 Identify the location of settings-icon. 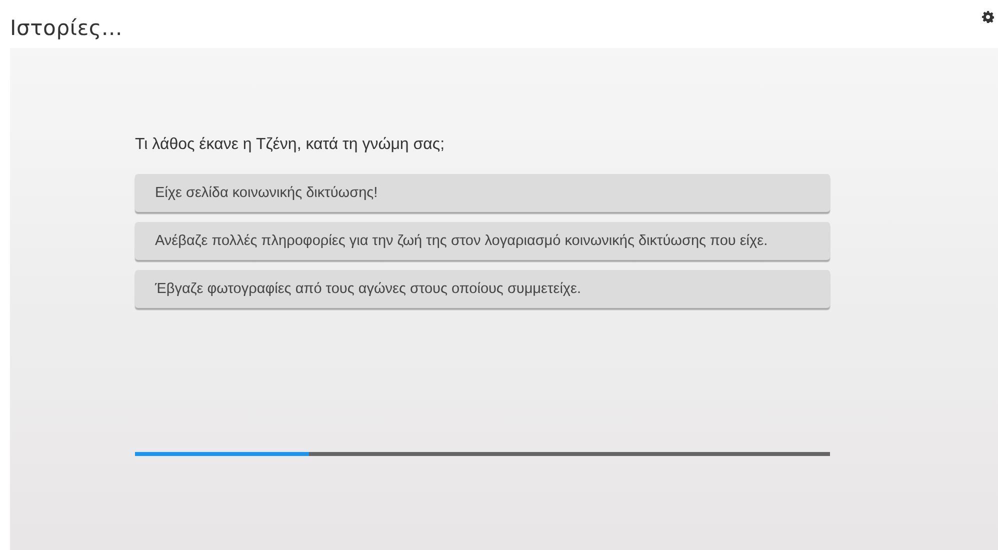
(988, 17).